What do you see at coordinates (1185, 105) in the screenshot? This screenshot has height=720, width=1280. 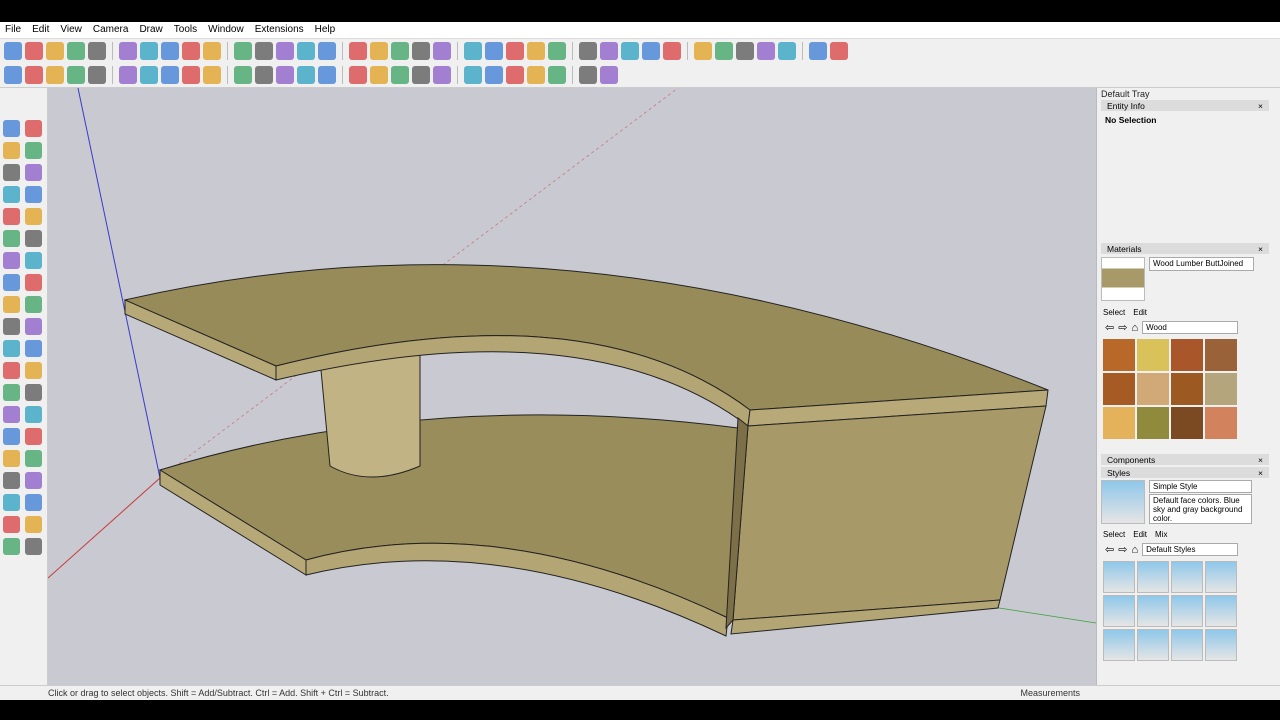 I see `entity-info-header: Entity Info ×` at bounding box center [1185, 105].